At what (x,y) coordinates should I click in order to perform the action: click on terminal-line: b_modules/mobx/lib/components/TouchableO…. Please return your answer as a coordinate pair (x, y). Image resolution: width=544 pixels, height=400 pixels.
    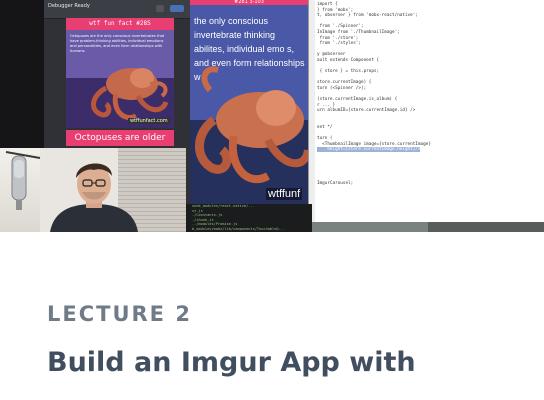
    Looking at the image, I should click on (239, 228).